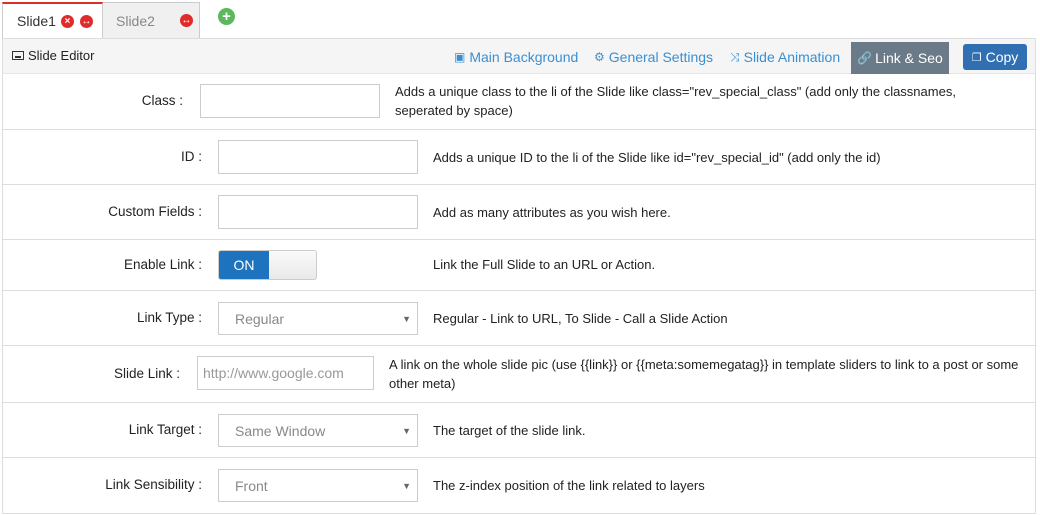  What do you see at coordinates (155, 211) in the screenshot?
I see `custom-fields-label: Custom Fields :` at bounding box center [155, 211].